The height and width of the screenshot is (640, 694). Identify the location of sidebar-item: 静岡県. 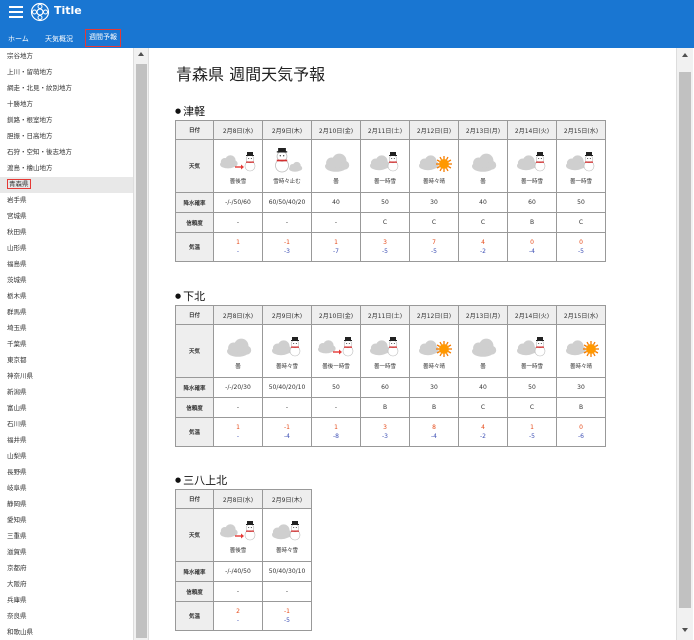
(66, 505).